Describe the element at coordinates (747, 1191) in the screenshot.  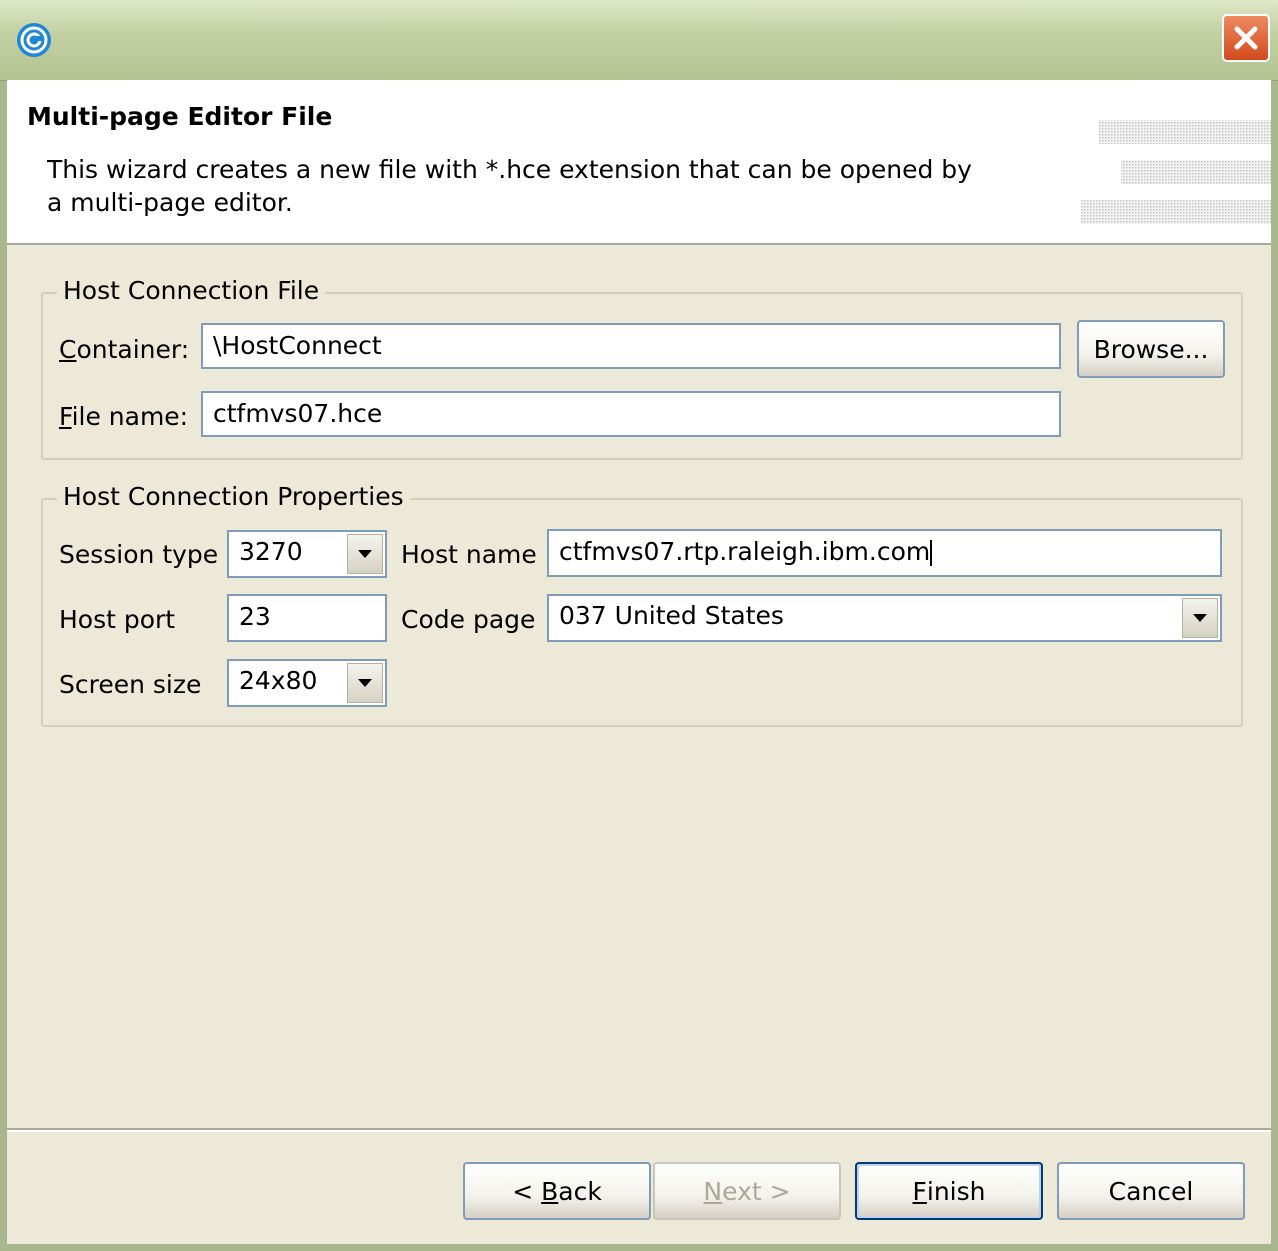
I see `next-button: Next >` at that location.